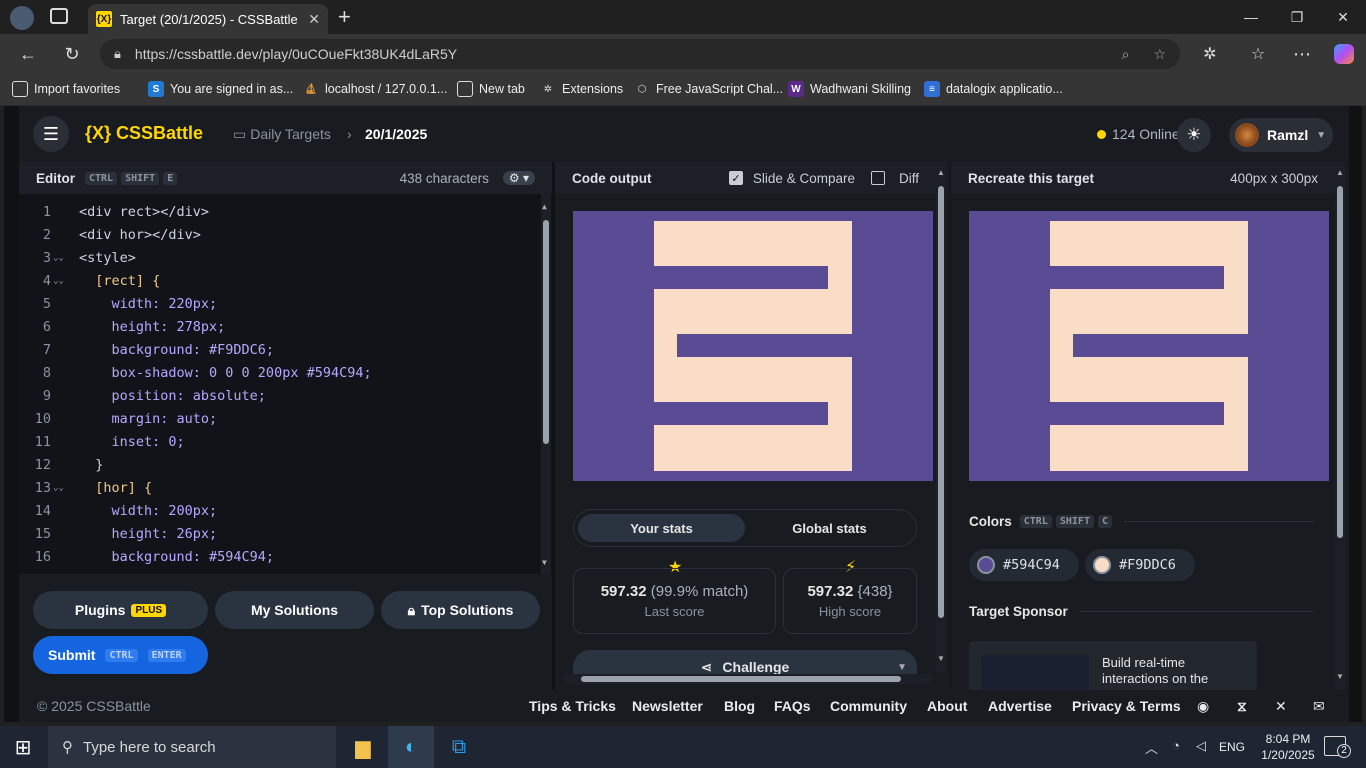 The height and width of the screenshot is (768, 1366). What do you see at coordinates (1194, 135) in the screenshot?
I see `theme-toggle-sun-icon: ☀` at bounding box center [1194, 135].